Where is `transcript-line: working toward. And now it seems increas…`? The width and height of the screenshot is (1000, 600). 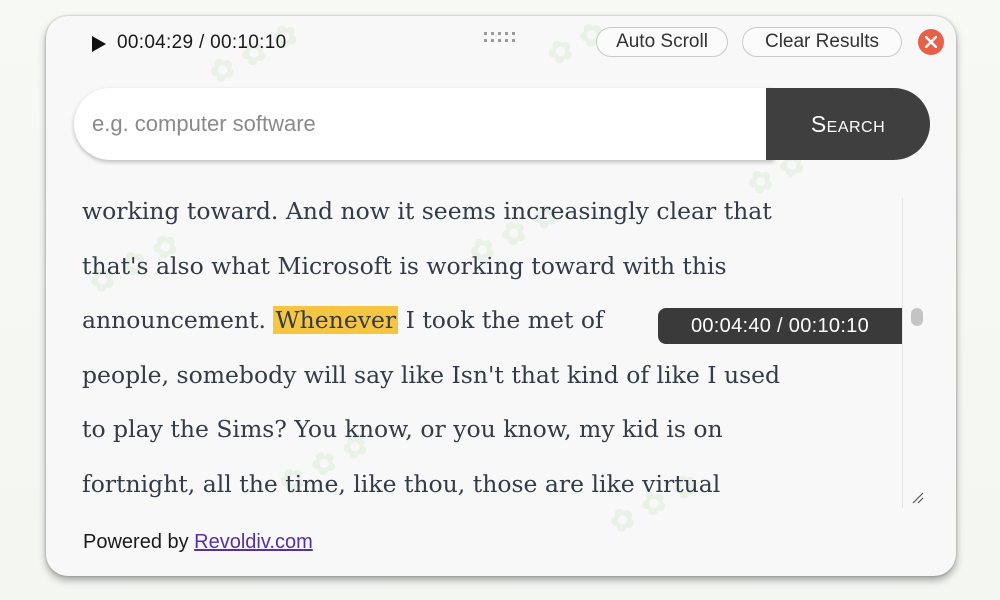 transcript-line: working toward. And now it seems increas… is located at coordinates (427, 211).